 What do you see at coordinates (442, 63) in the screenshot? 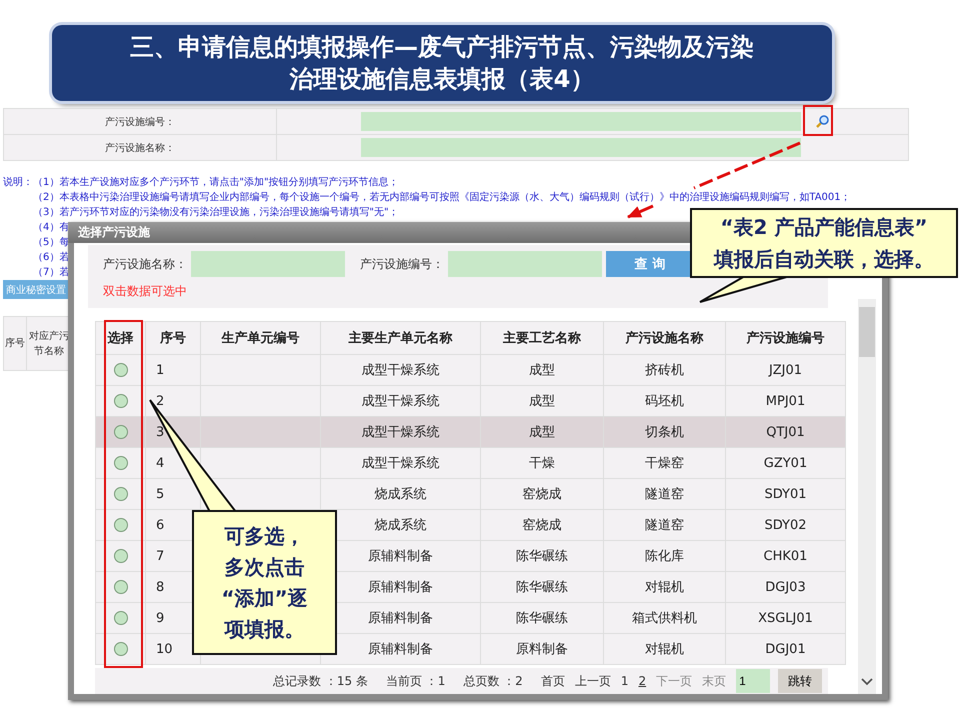
I see `slide-title: 三、申请信息的填报操作—废气产排污节点、污染物及污染 治理设施信息表填报（表4）` at bounding box center [442, 63].